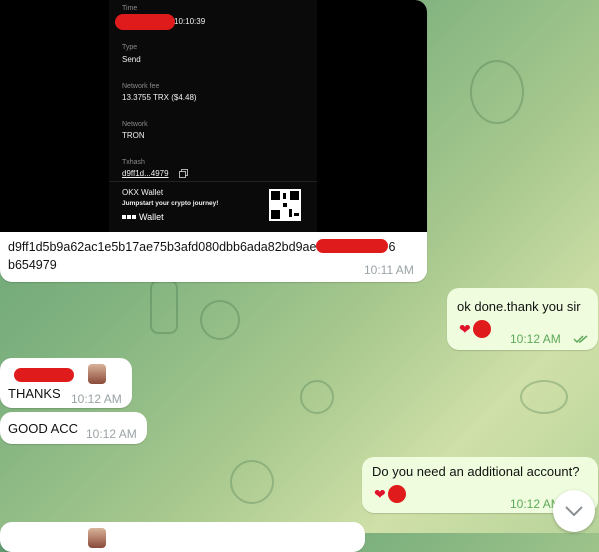 This screenshot has width=599, height=552. What do you see at coordinates (129, 217) in the screenshot?
I see `okx-logo-icon` at bounding box center [129, 217].